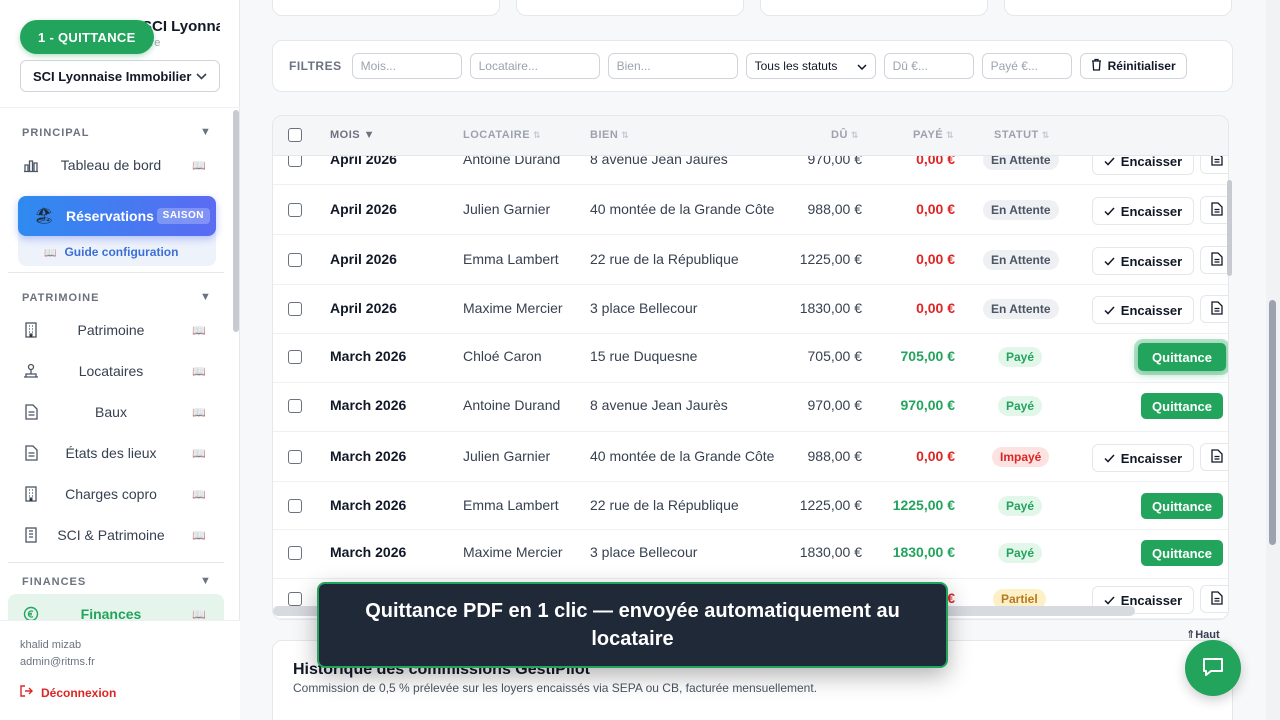  What do you see at coordinates (116, 272) in the screenshot?
I see `divider` at bounding box center [116, 272].